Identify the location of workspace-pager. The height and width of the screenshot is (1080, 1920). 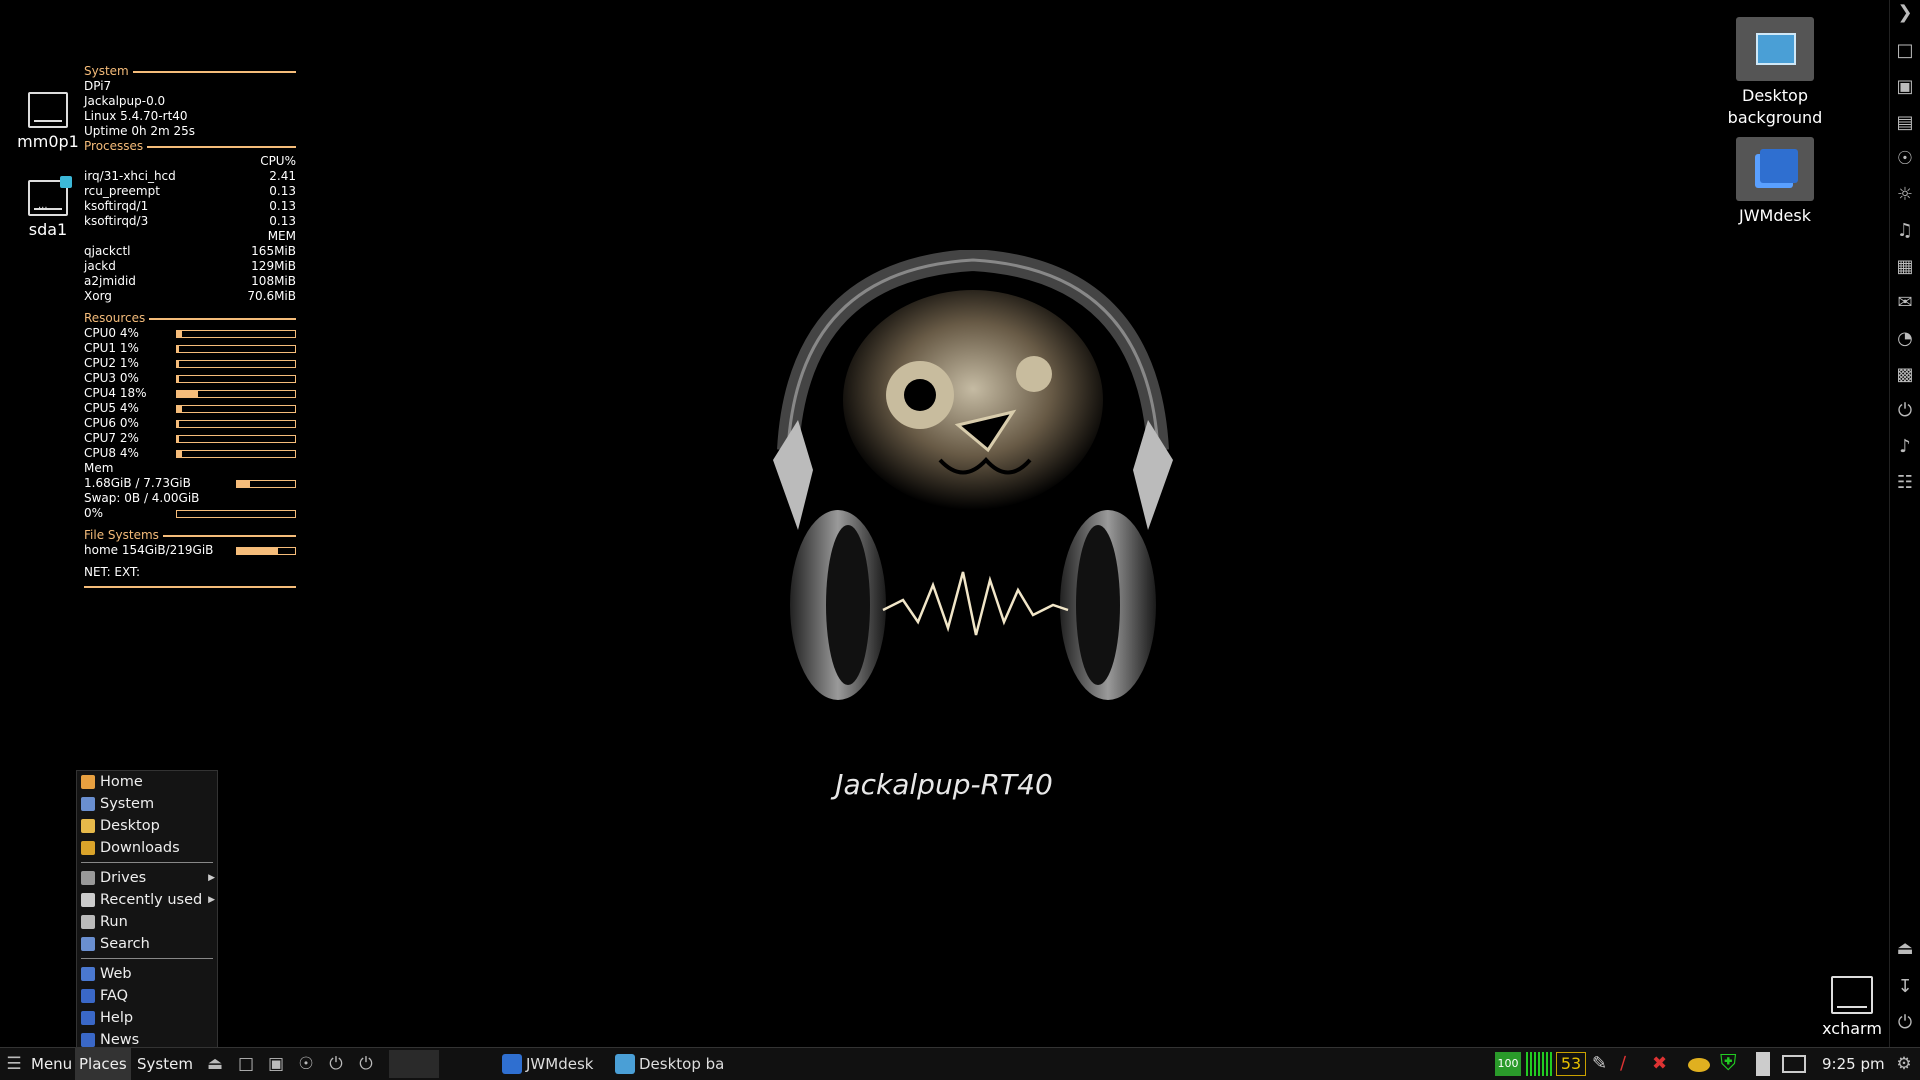
(414, 1064).